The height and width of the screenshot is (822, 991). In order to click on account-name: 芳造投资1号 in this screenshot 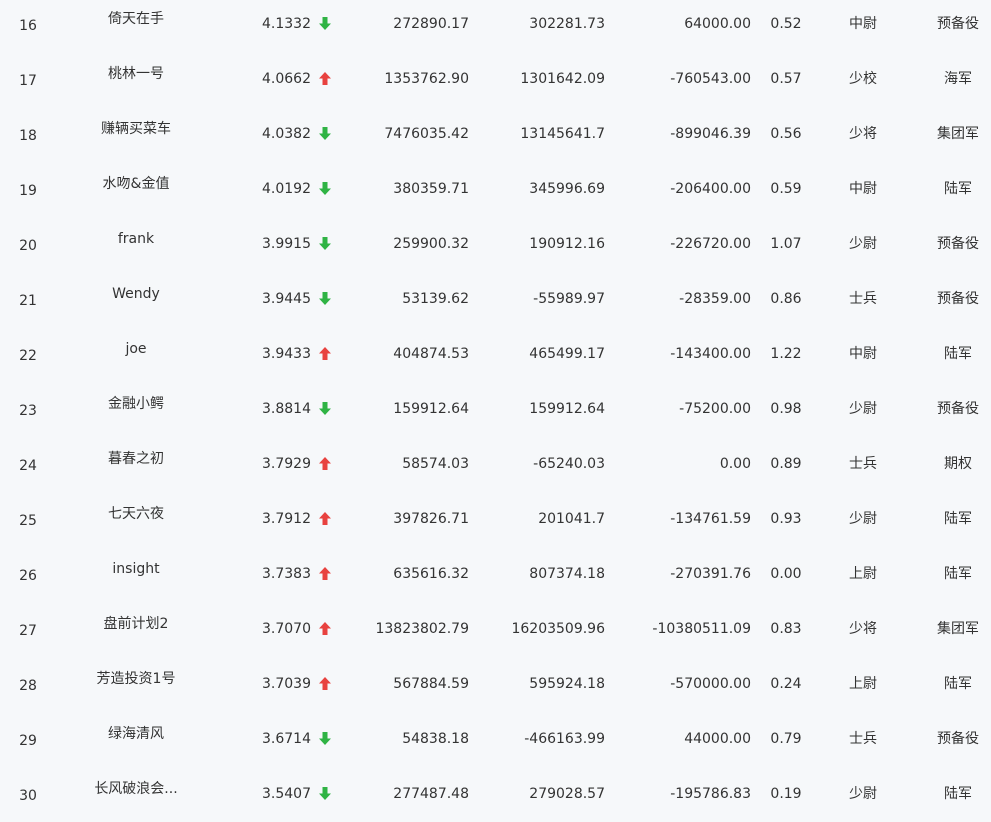, I will do `click(136, 679)`.